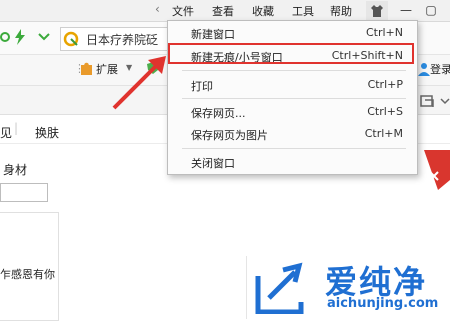  I want to click on menu-scroll-arrow: ‹, so click(157, 9).